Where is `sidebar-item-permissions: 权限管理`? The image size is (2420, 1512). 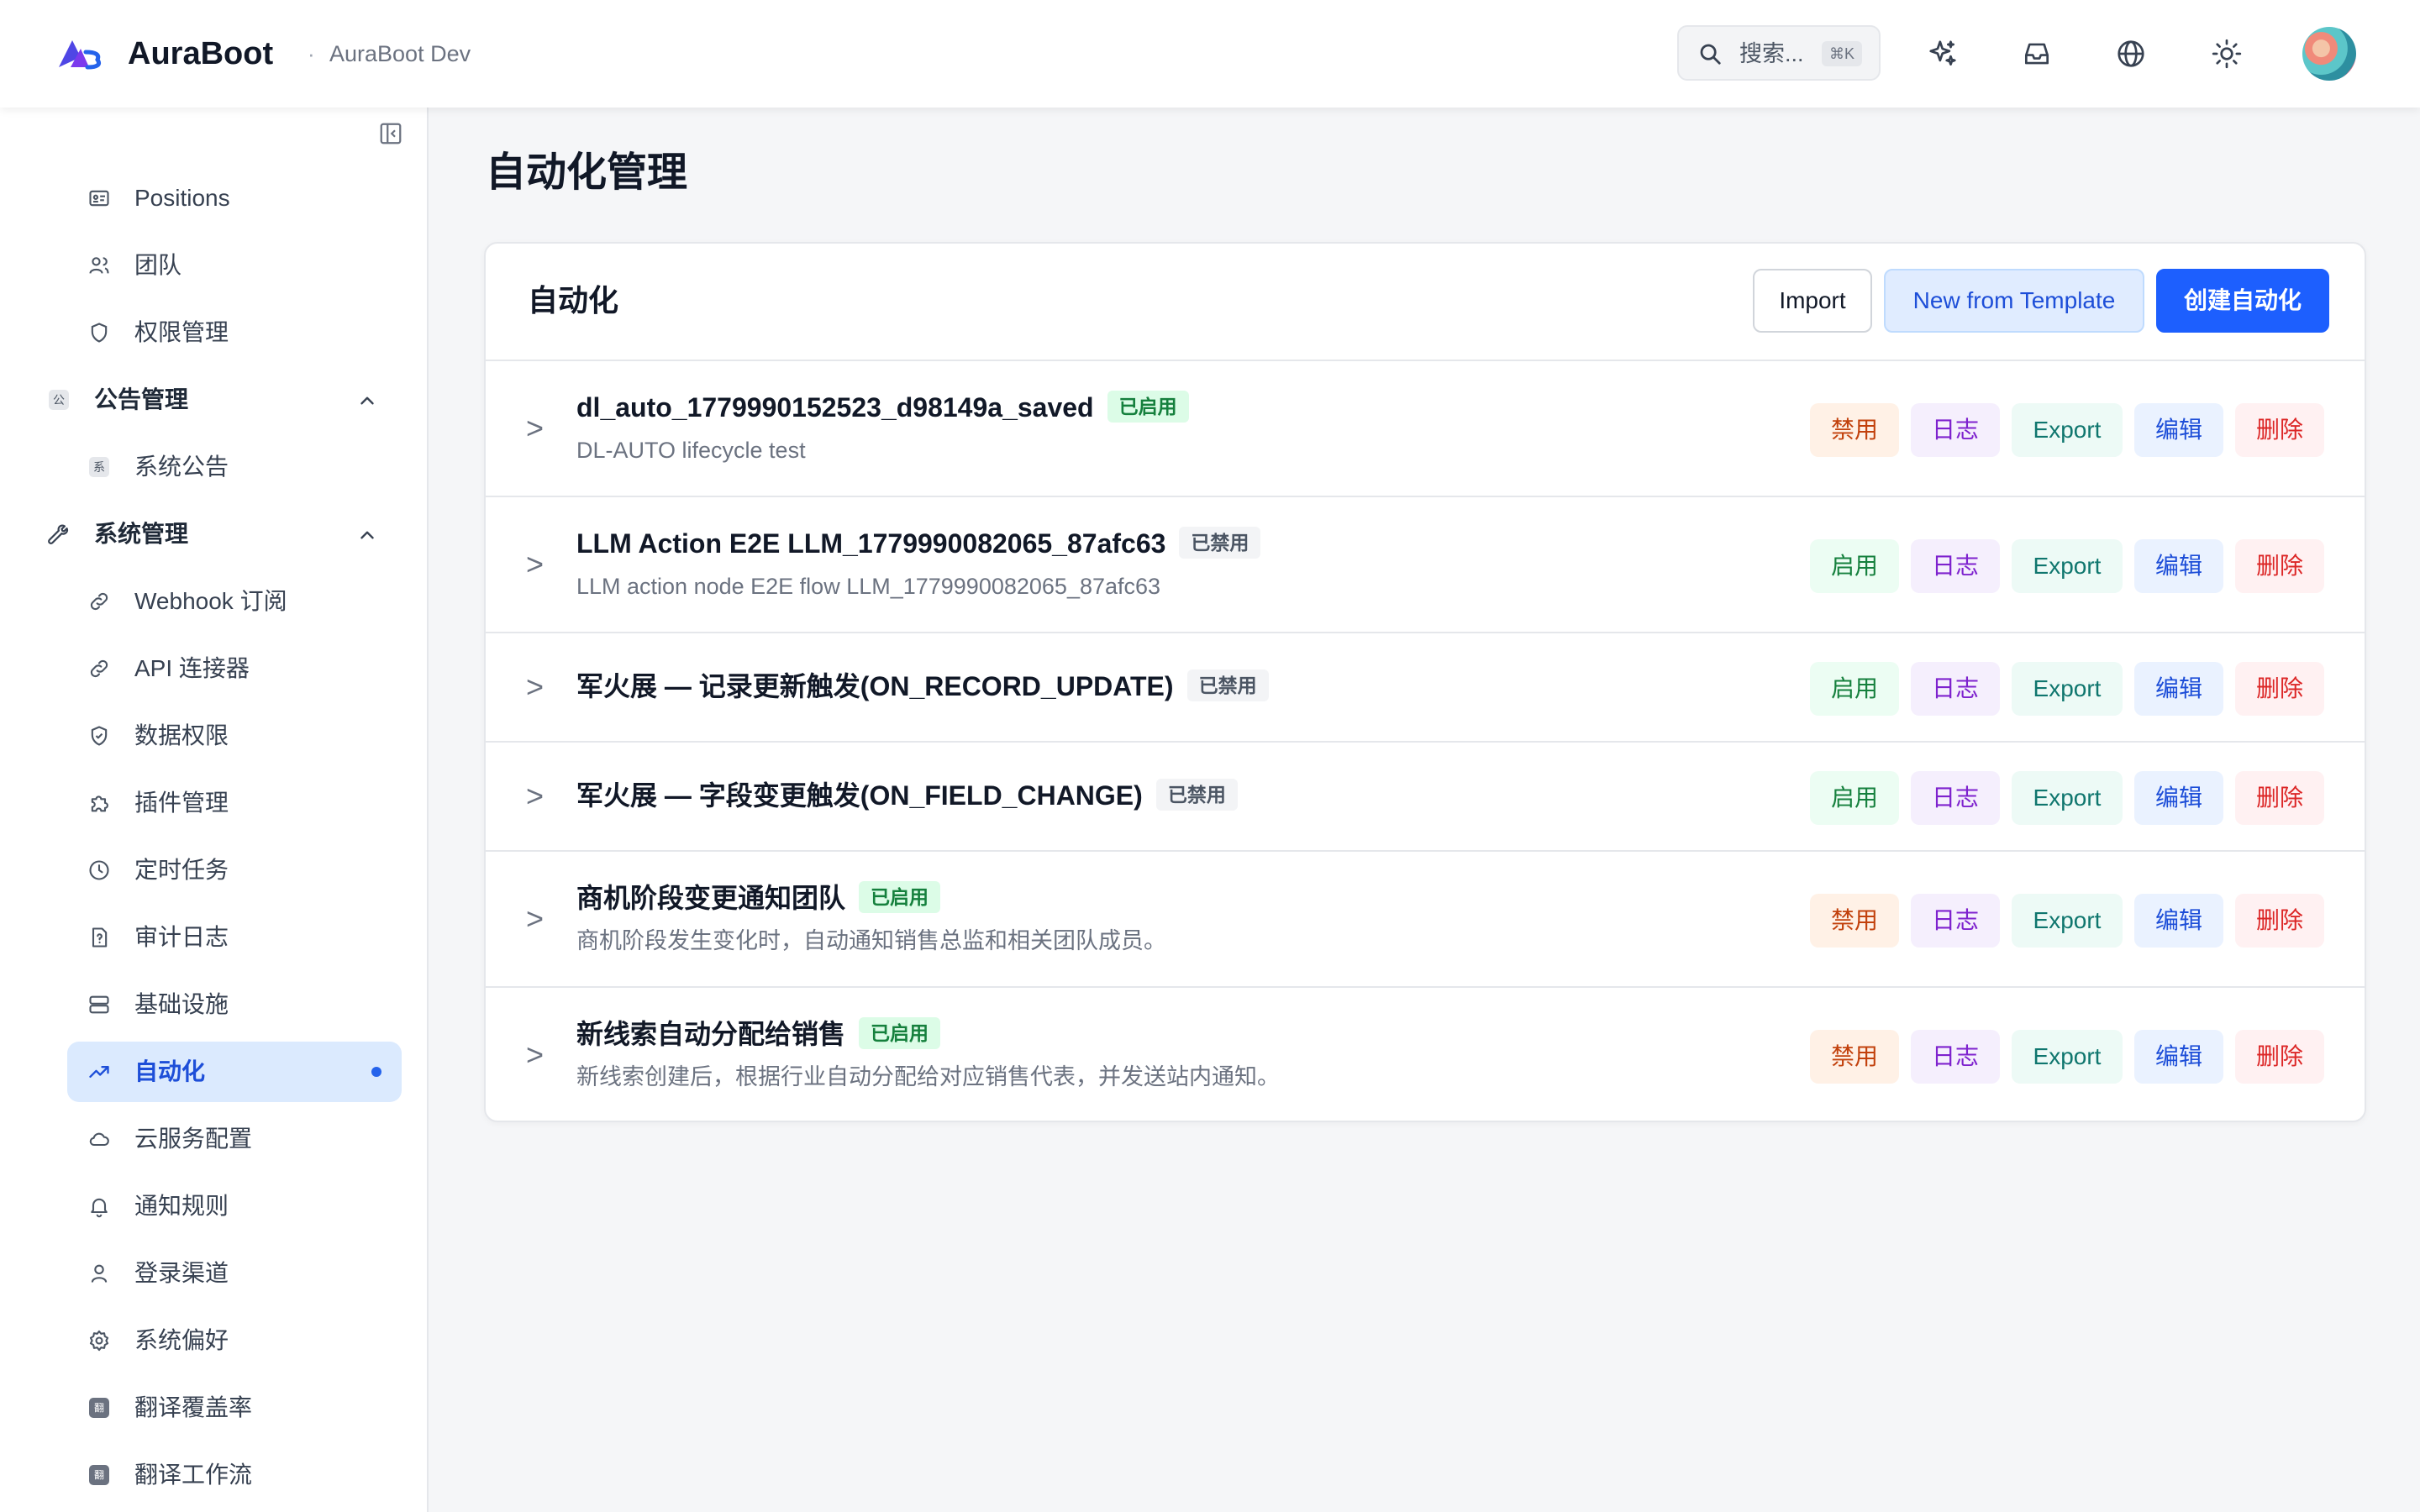
sidebar-item-permissions: 权限管理 is located at coordinates (234, 332).